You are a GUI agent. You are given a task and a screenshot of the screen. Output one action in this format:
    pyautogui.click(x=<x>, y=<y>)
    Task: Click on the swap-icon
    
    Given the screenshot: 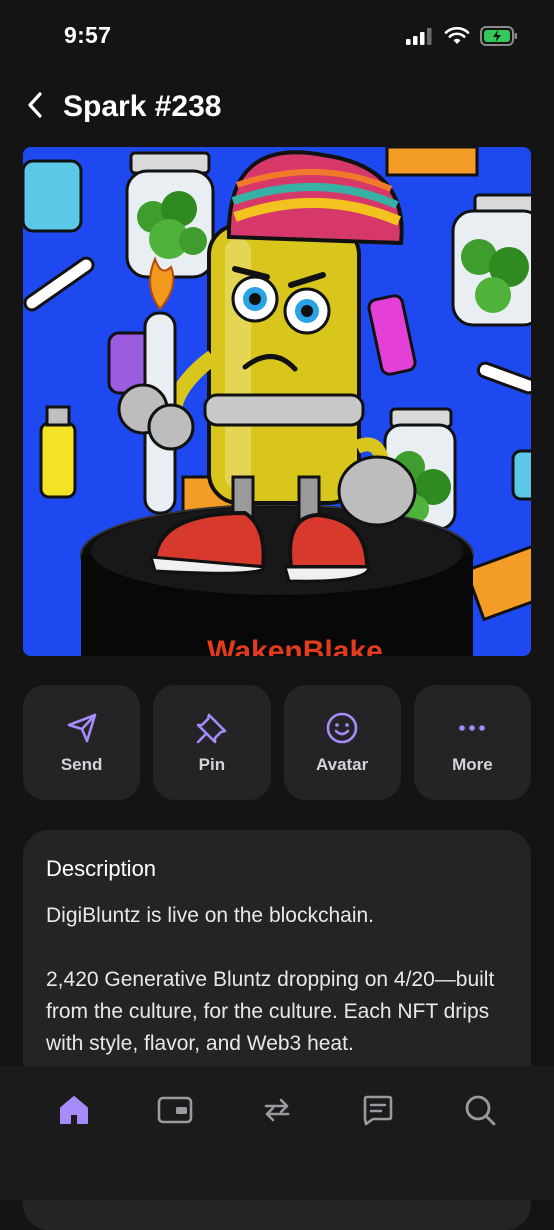 What is the action you would take?
    pyautogui.click(x=277, y=1112)
    